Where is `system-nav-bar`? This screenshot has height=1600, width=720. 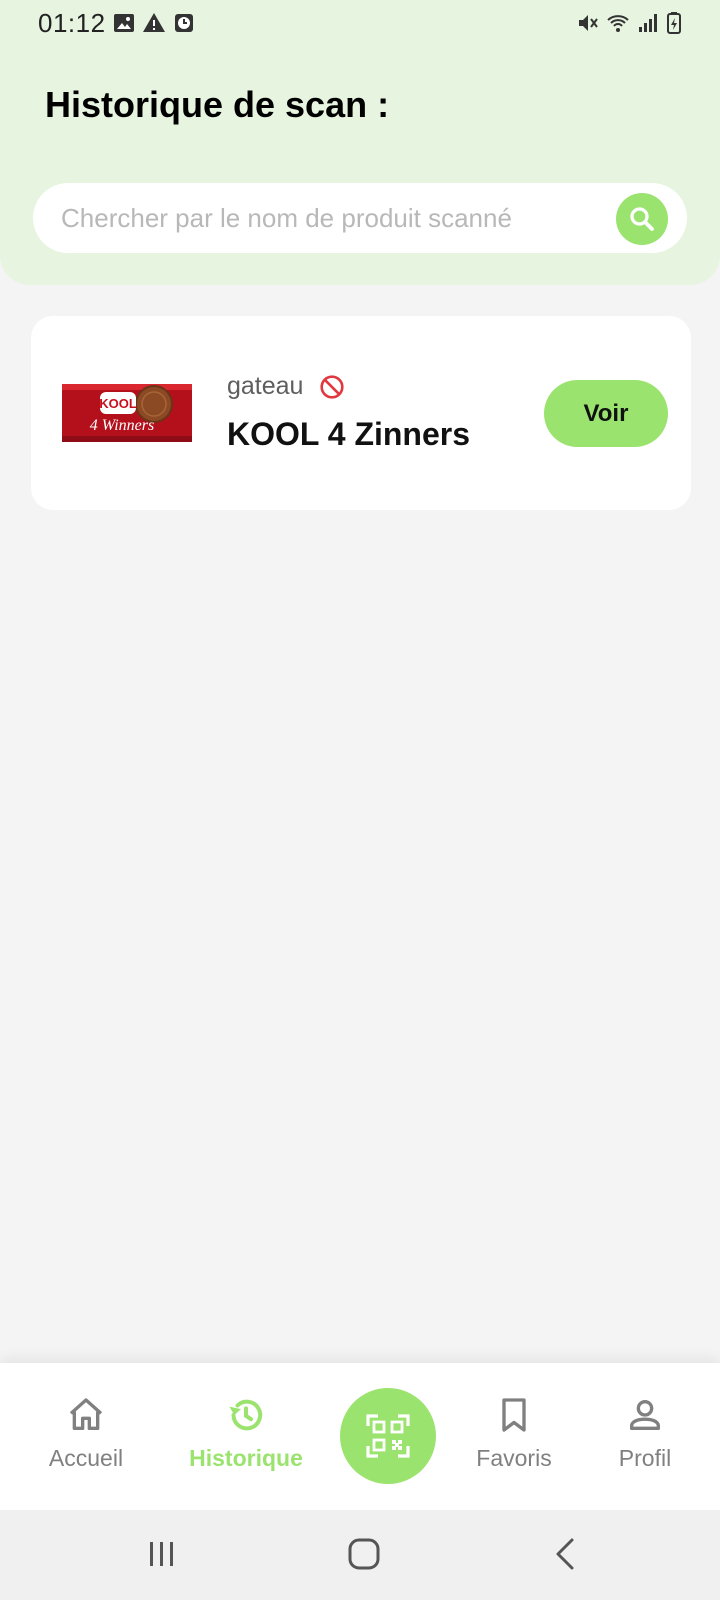
system-nav-bar is located at coordinates (360, 1555).